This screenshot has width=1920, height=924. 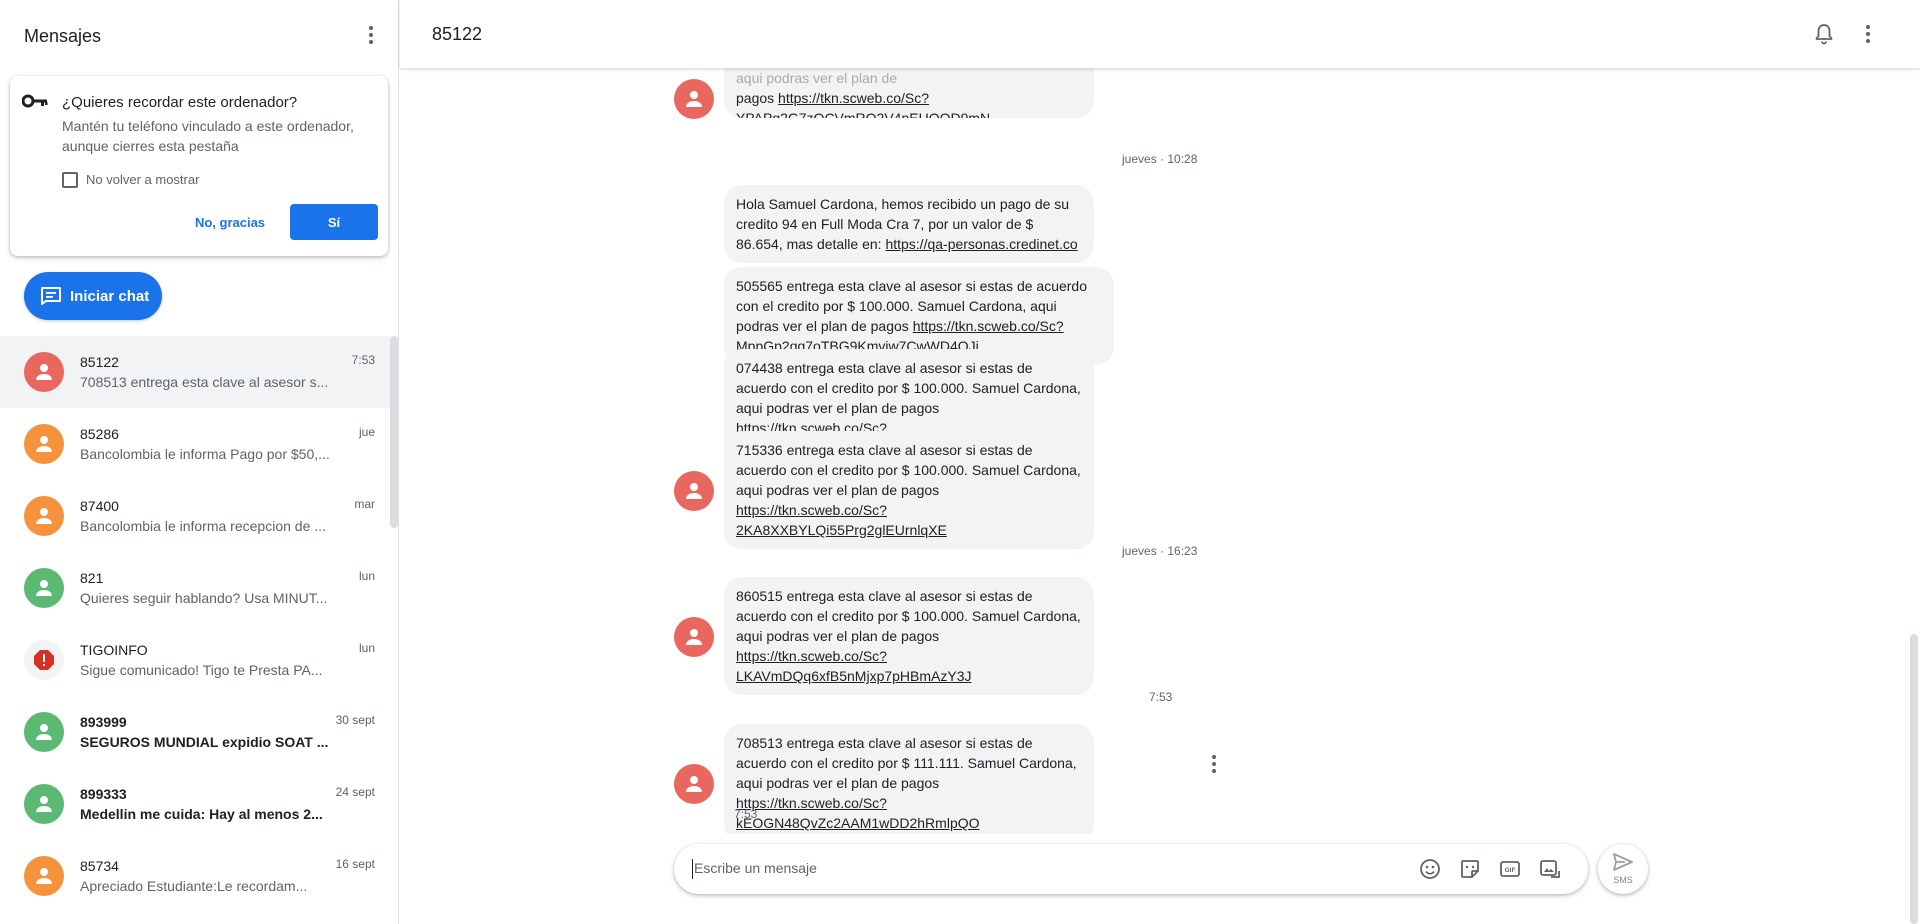 What do you see at coordinates (1824, 34) in the screenshot?
I see `notifications-bell-icon` at bounding box center [1824, 34].